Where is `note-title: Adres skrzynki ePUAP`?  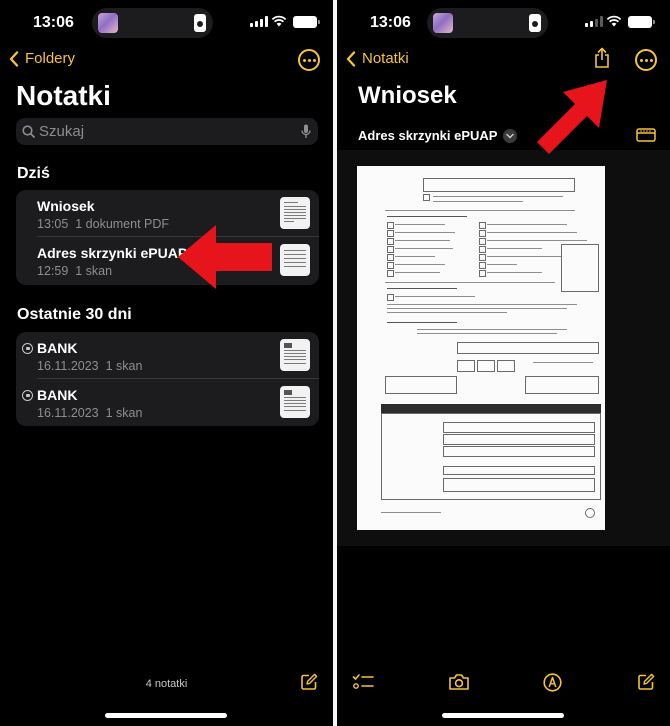
note-title: Adres skrzynki ePUAP is located at coordinates (112, 253).